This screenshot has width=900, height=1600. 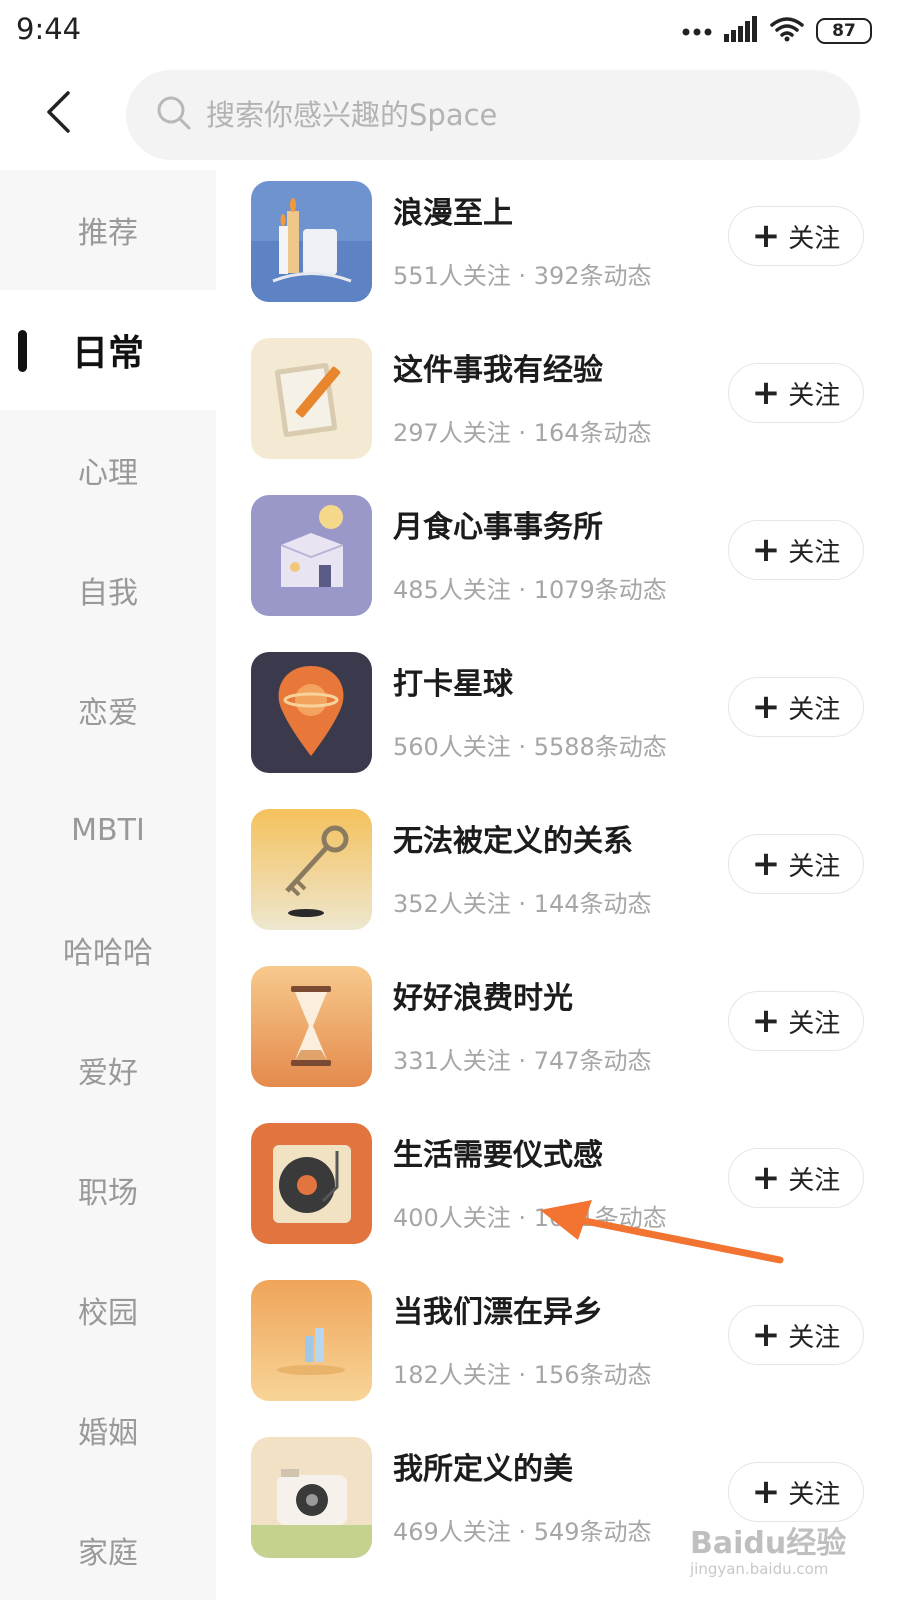 I want to click on chevron-left-icon, so click(x=58, y=114).